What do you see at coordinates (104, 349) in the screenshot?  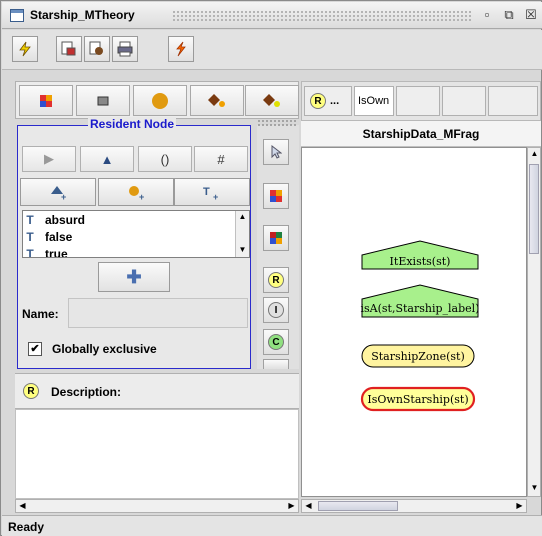 I see `globally-exclusive-label: Globally exclusive` at bounding box center [104, 349].